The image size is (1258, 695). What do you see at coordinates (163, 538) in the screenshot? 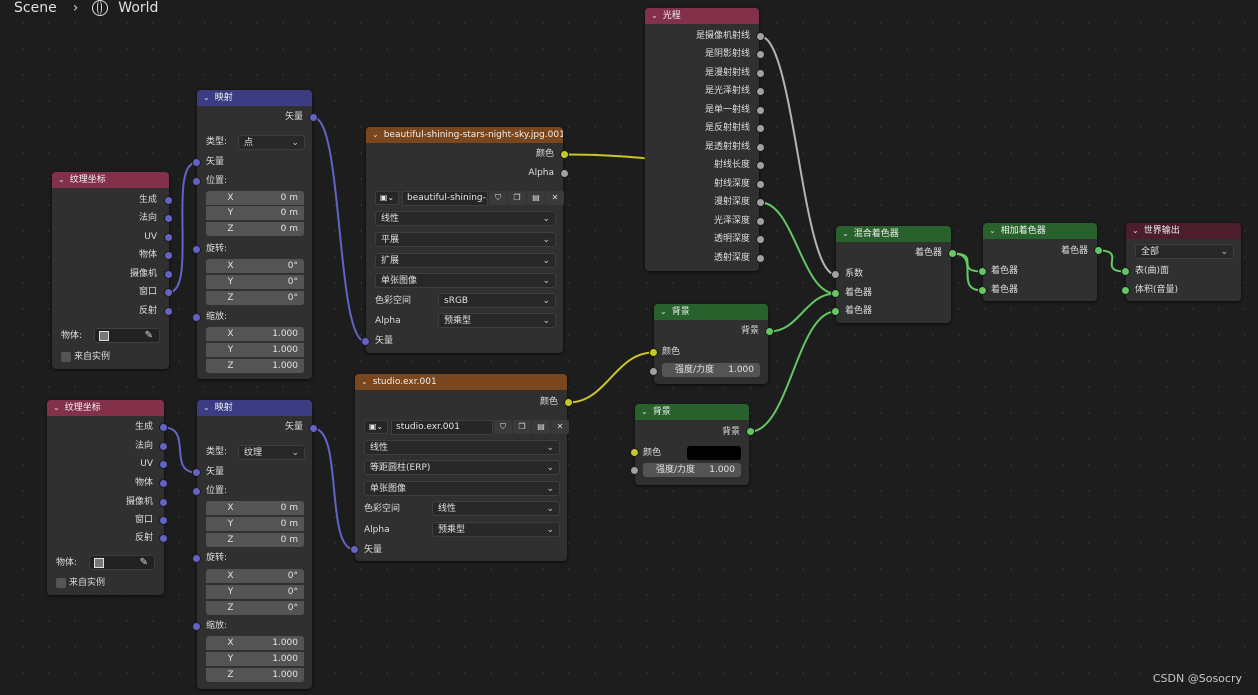
I see `texcoord2-reflection-socket` at bounding box center [163, 538].